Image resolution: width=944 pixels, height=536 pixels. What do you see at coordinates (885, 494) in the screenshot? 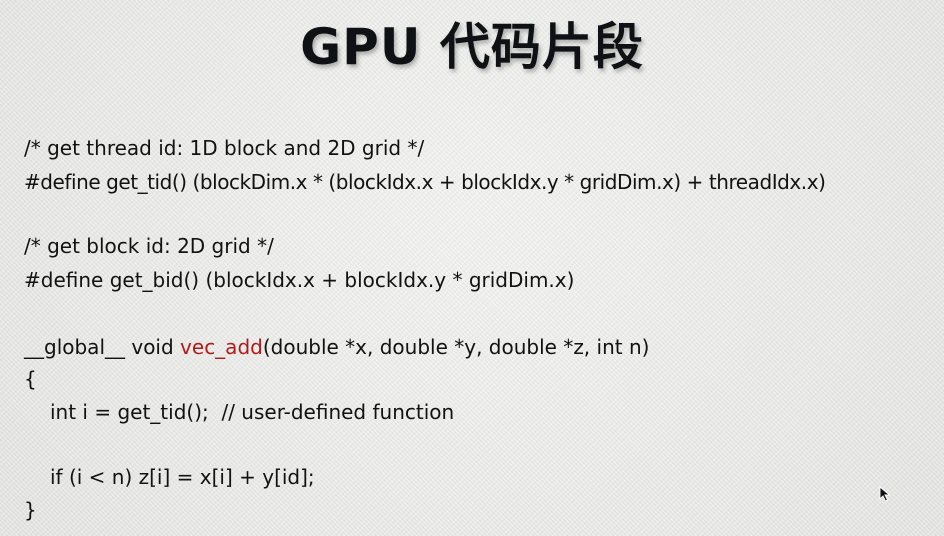
I see `mouse-pointer-icon` at bounding box center [885, 494].